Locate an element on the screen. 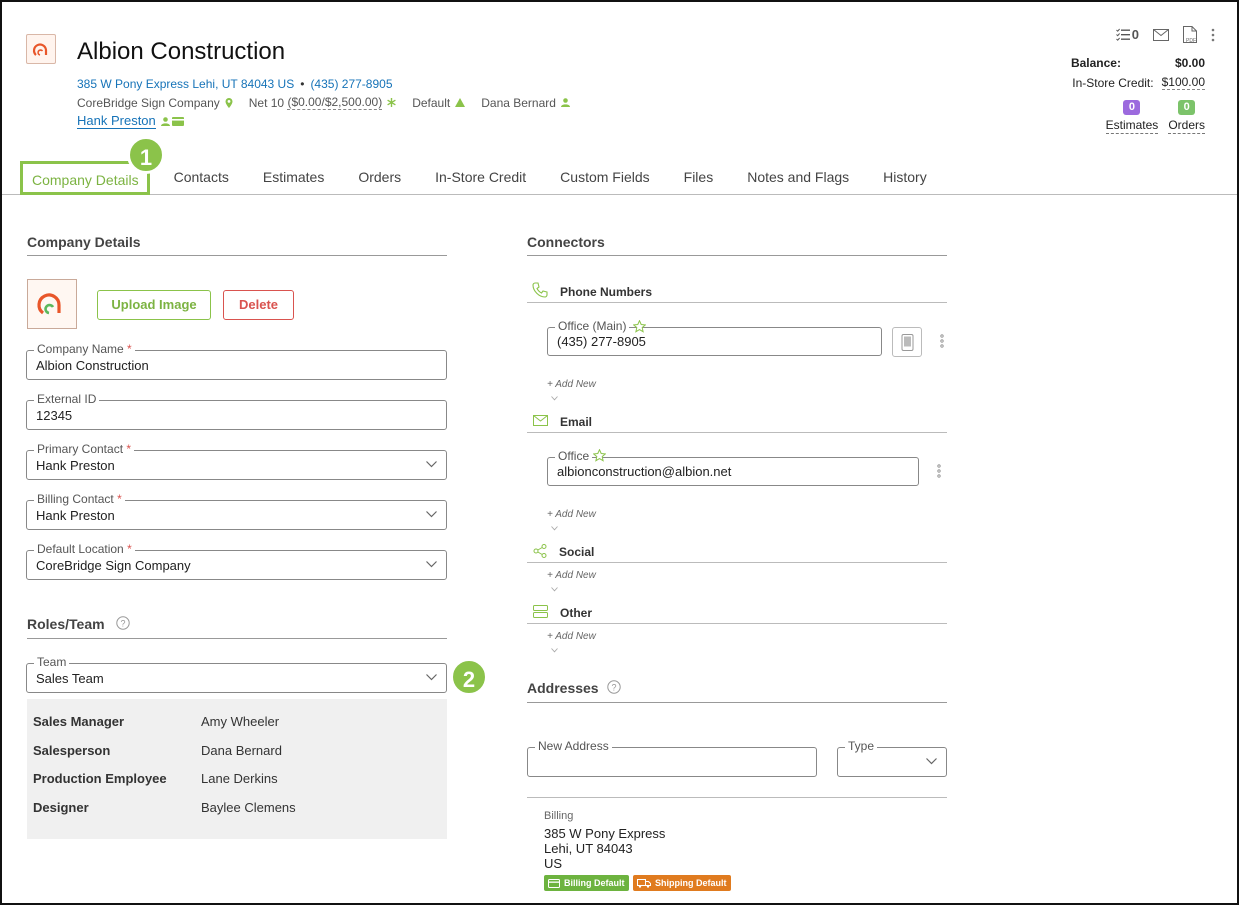  callout-badge-2: 2 is located at coordinates (469, 677).